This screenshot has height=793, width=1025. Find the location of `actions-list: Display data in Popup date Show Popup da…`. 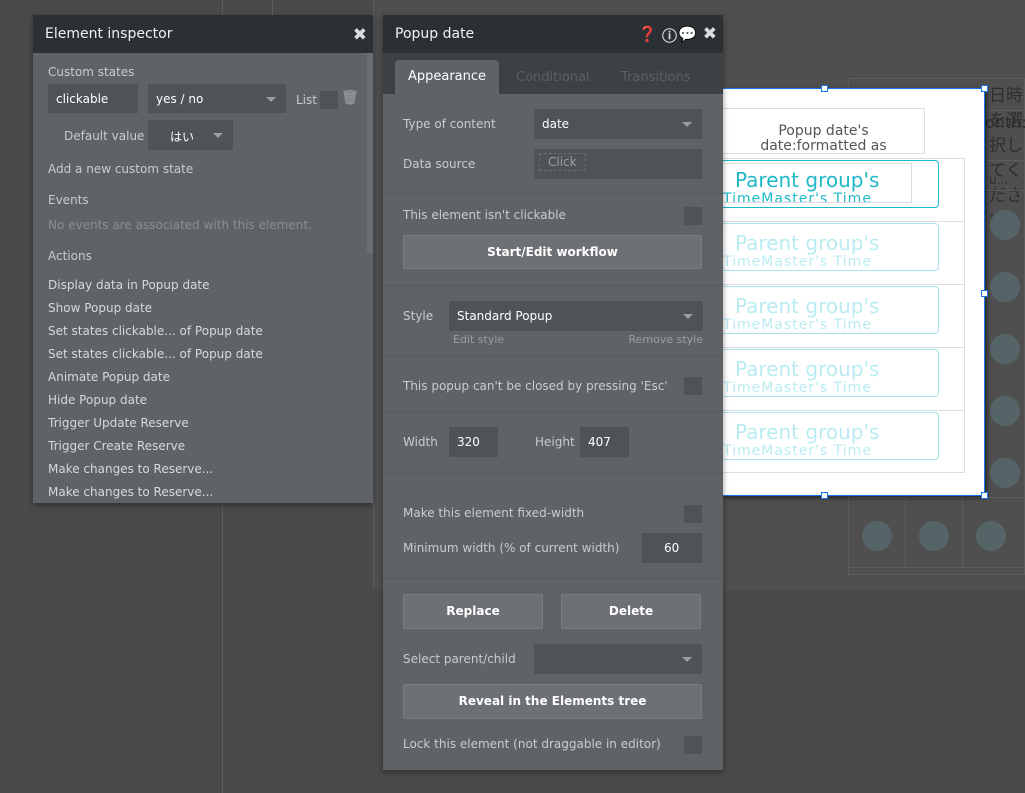

actions-list: Display data in Popup date Show Popup da… is located at coordinates (155, 389).